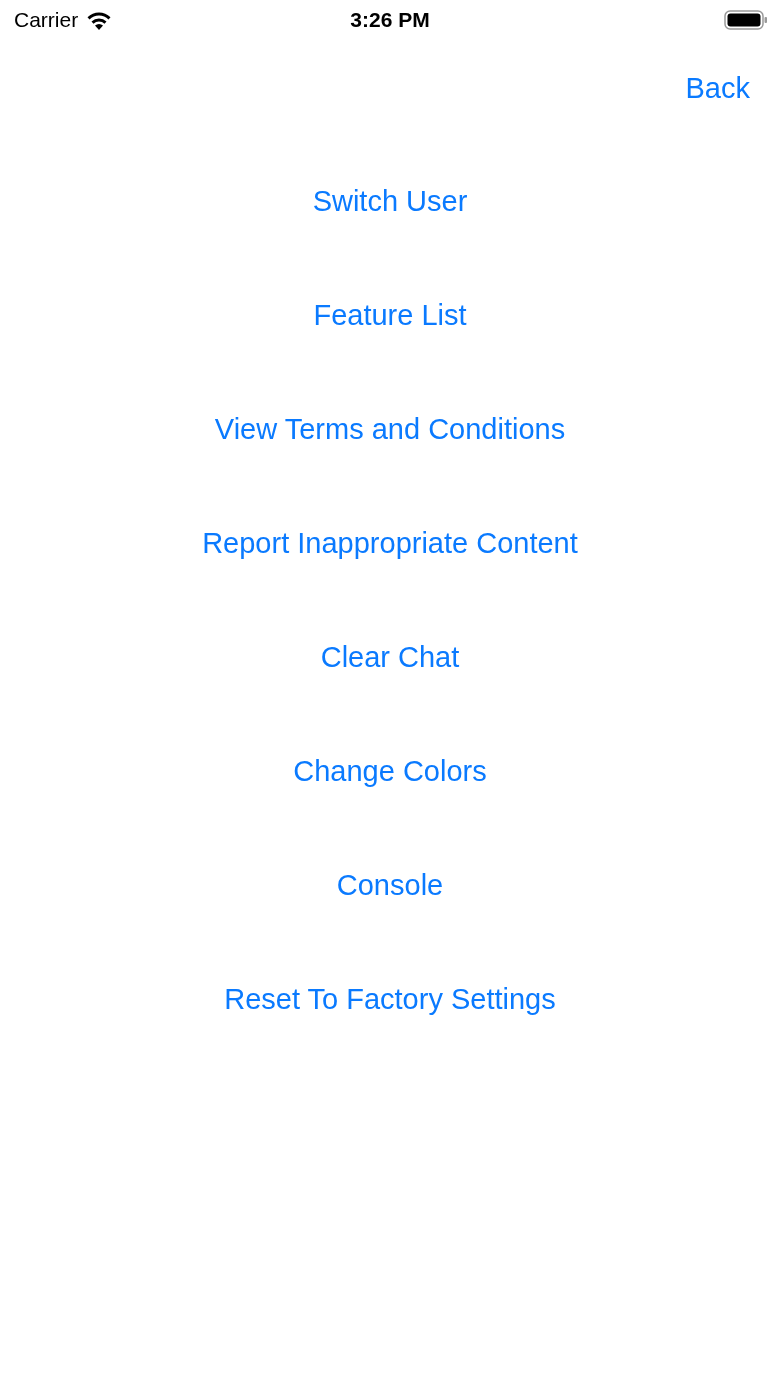 The height and width of the screenshot is (1387, 780). I want to click on menu-link: Feature List, so click(390, 315).